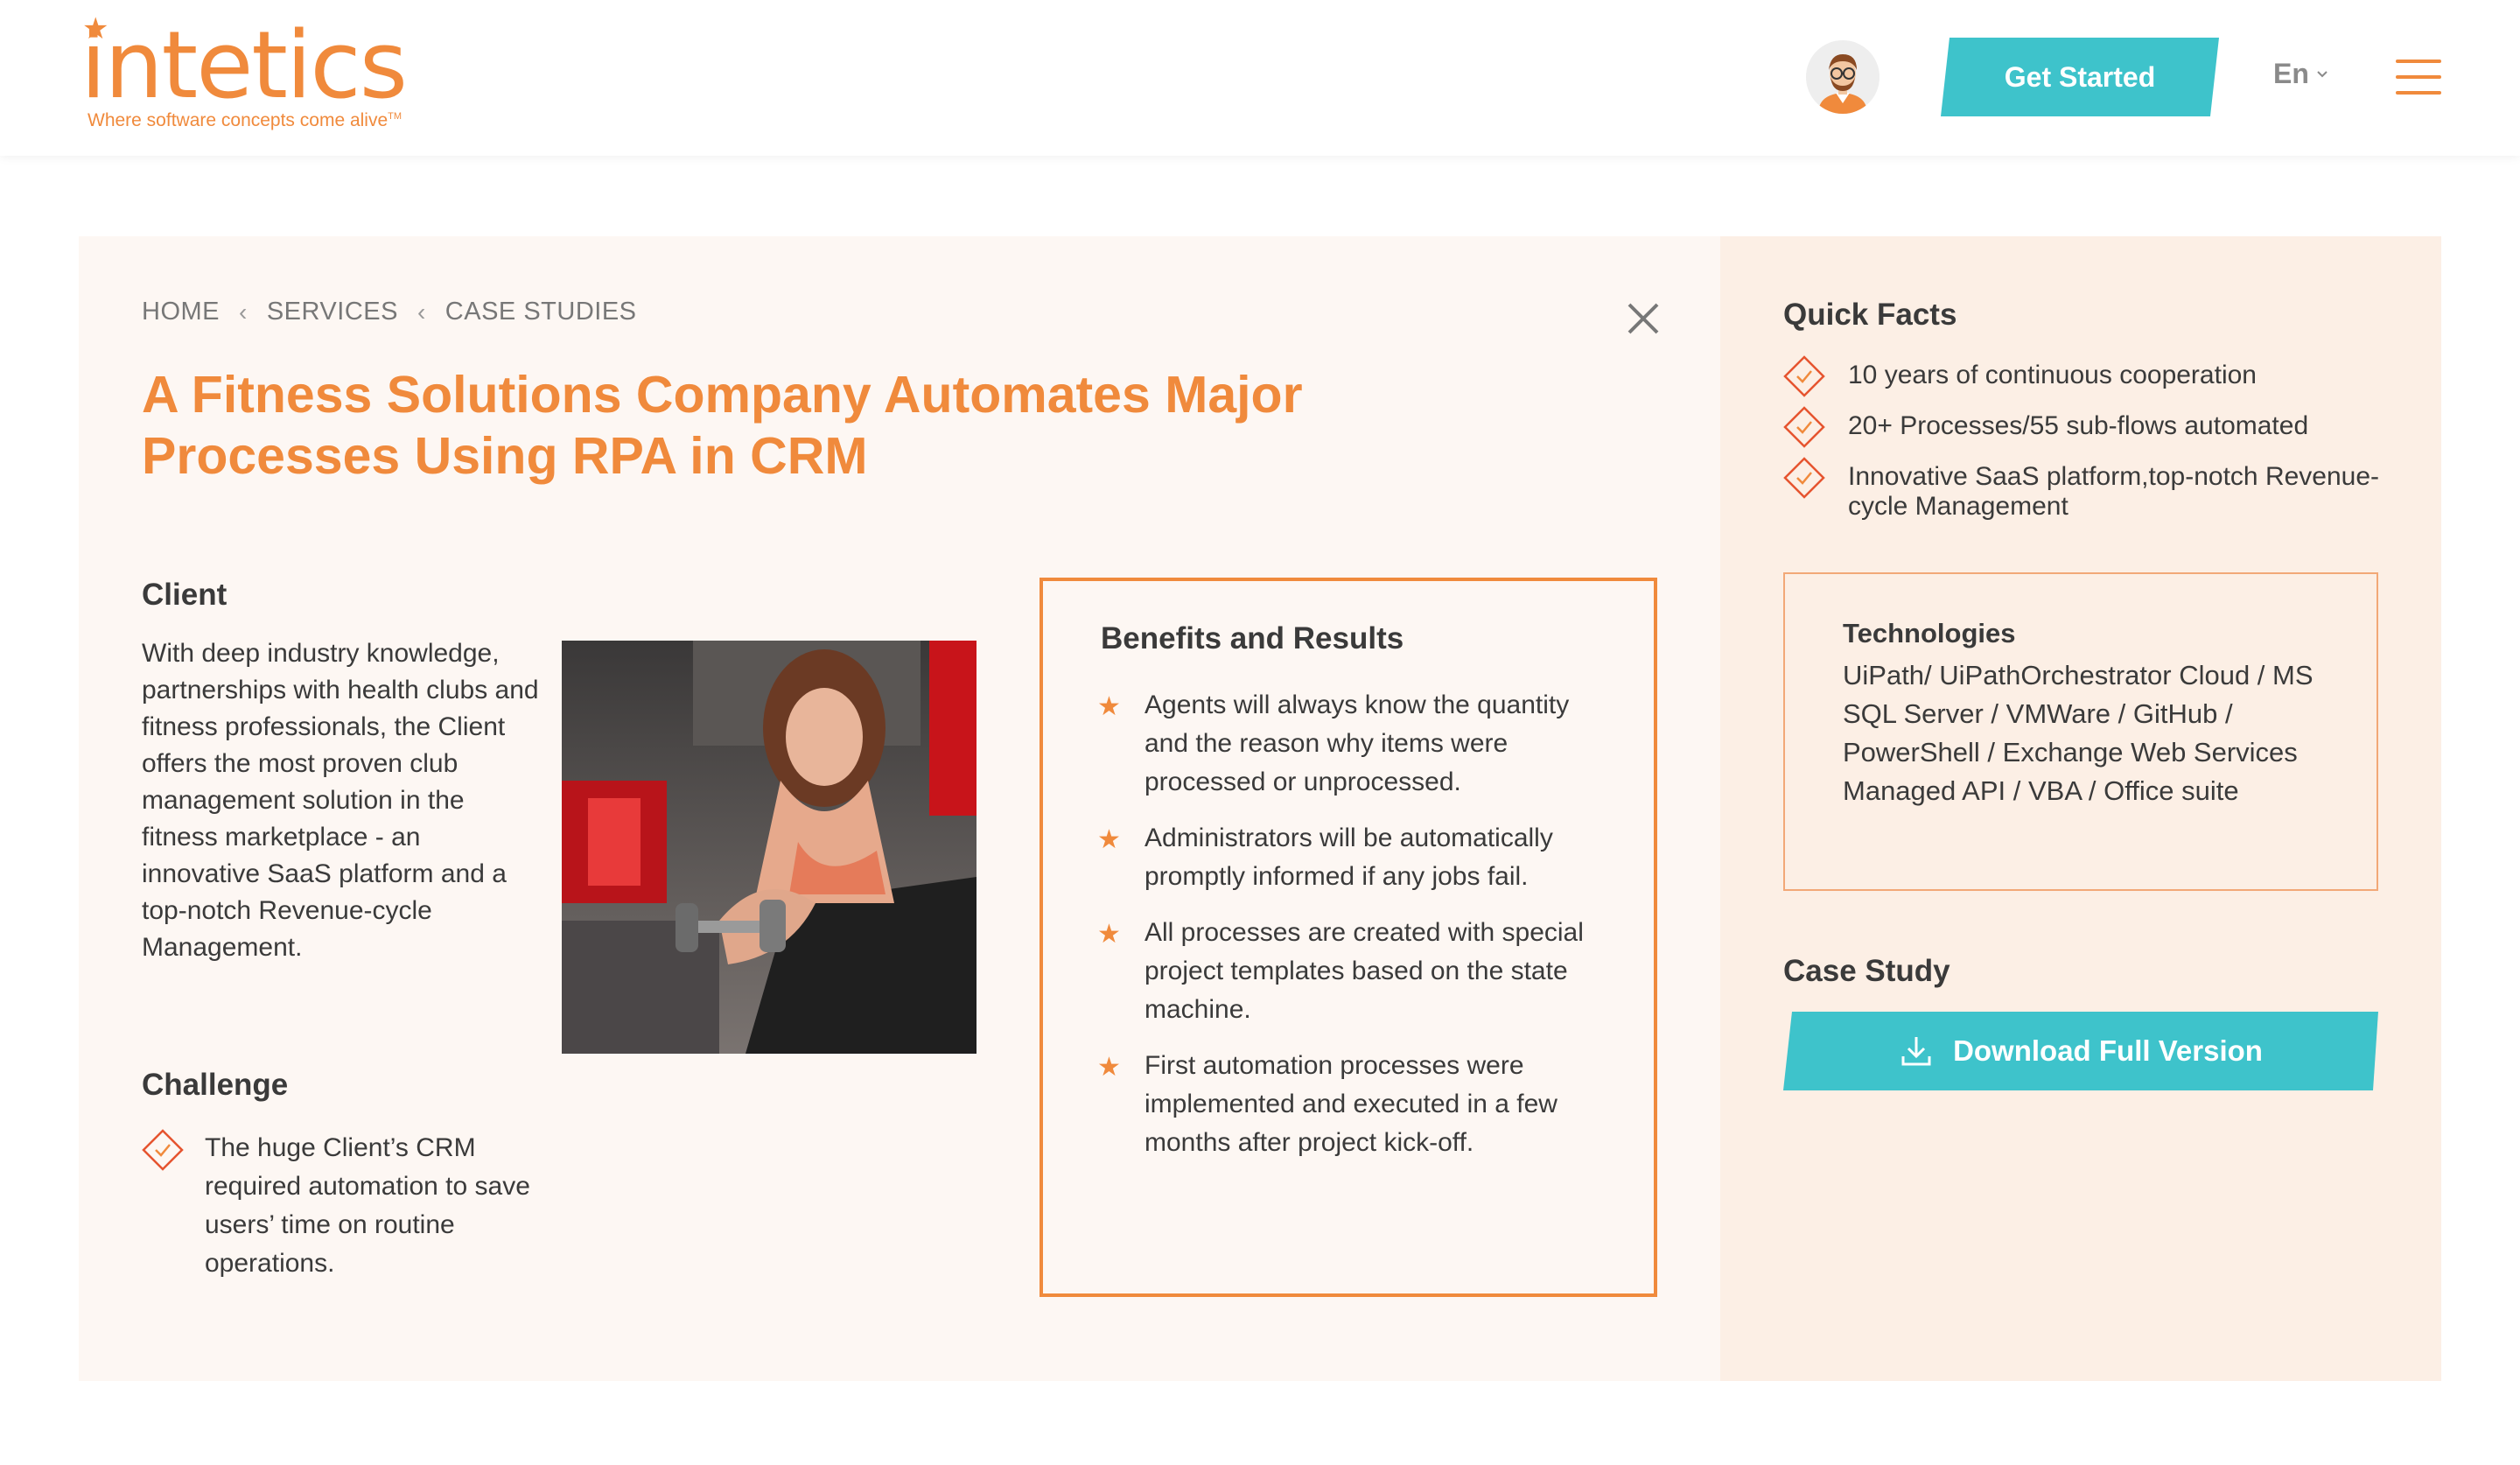 This screenshot has height=1465, width=2520. I want to click on technologies-heading: Technologies, so click(1929, 633).